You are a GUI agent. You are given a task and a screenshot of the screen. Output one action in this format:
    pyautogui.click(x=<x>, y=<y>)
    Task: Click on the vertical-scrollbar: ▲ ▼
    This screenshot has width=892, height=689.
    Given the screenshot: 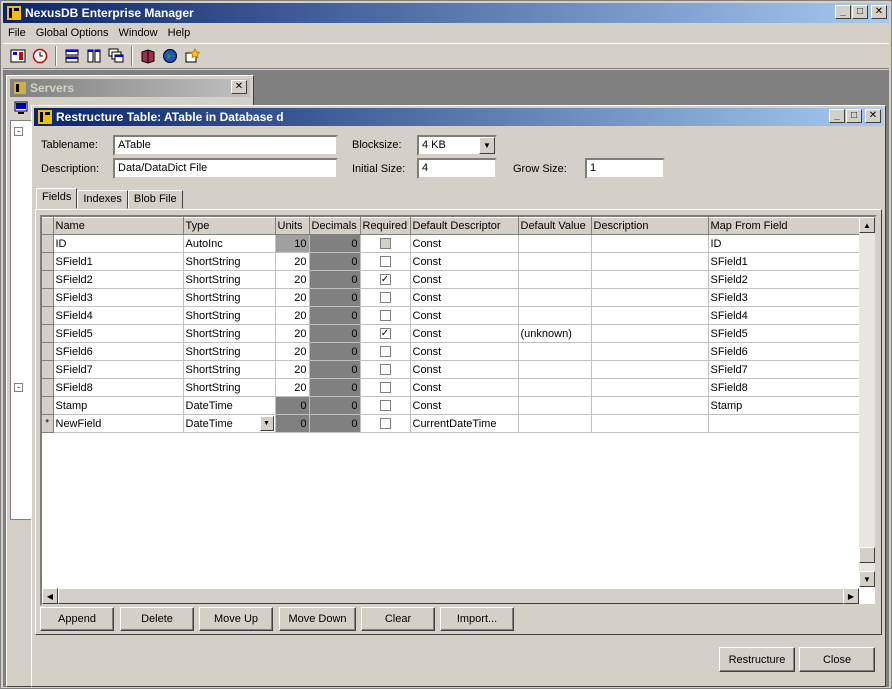 What is the action you would take?
    pyautogui.click(x=867, y=402)
    